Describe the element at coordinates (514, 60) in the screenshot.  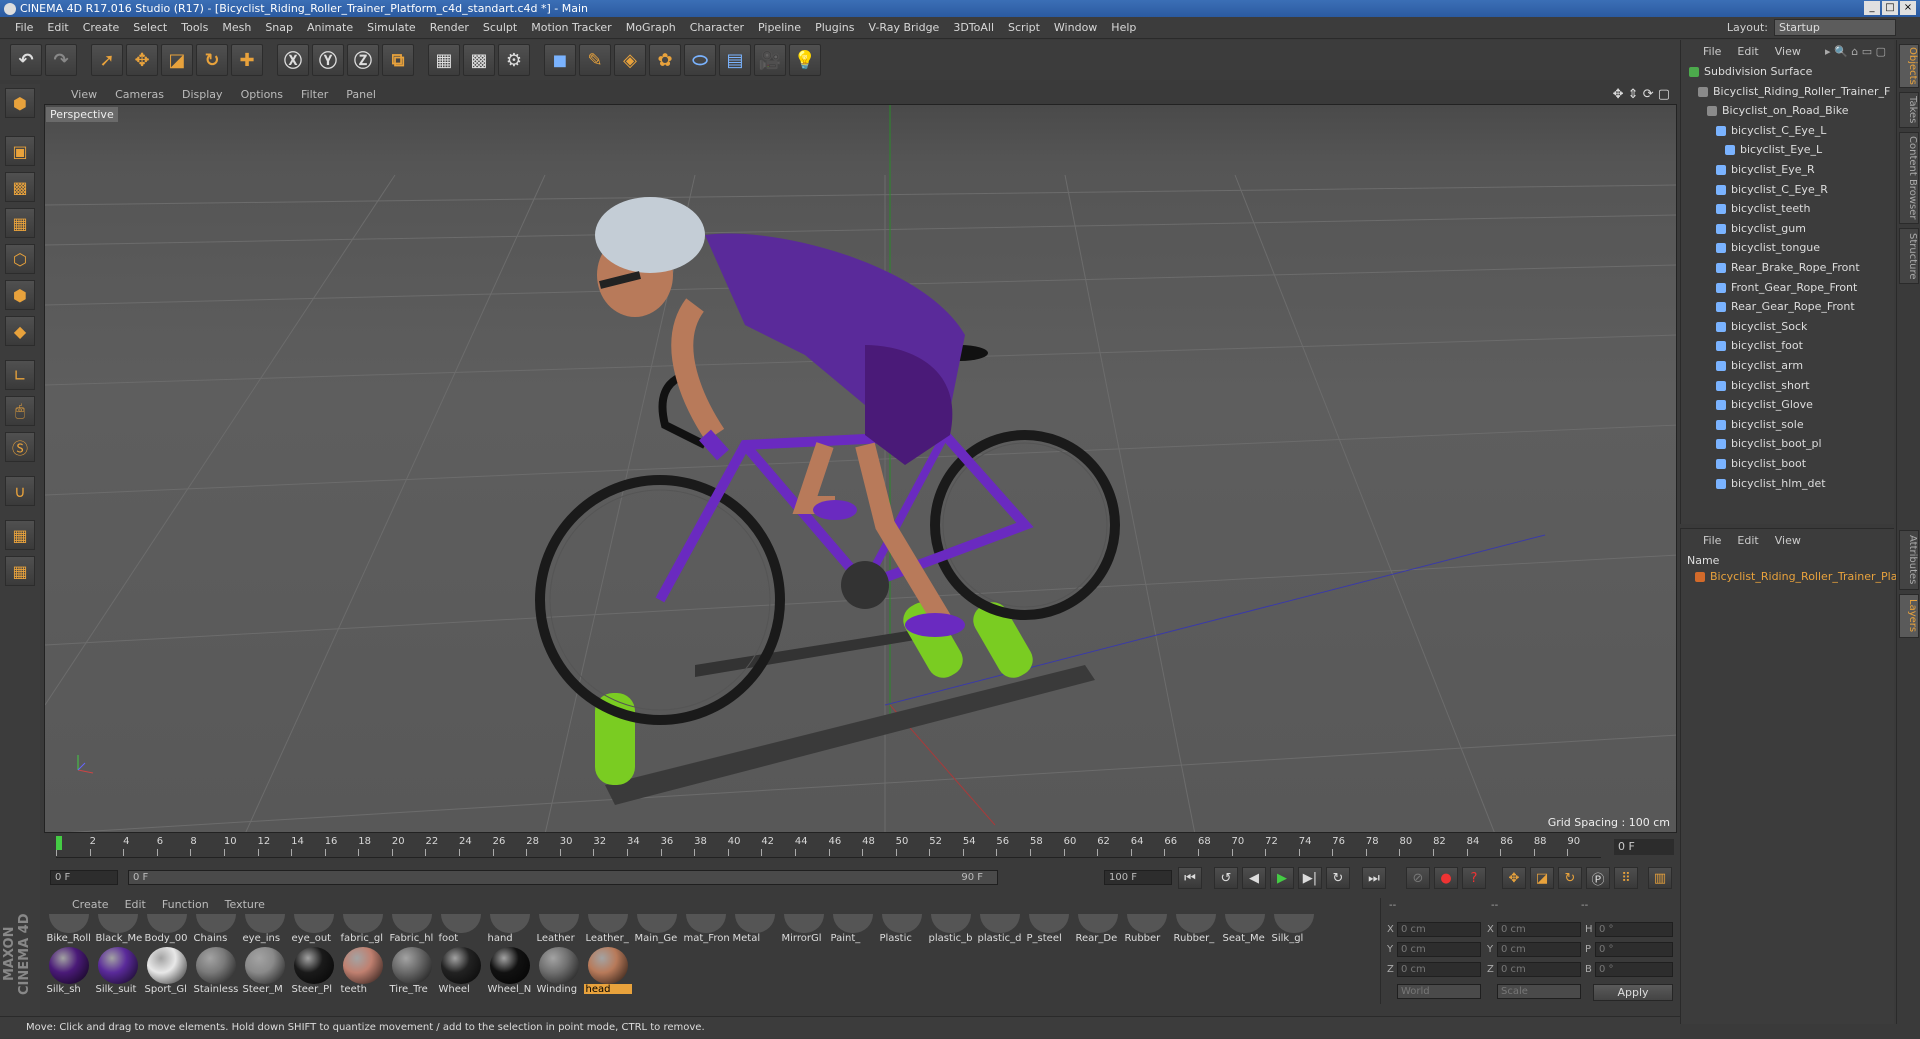
I see `render-settings-button: ⚙` at that location.